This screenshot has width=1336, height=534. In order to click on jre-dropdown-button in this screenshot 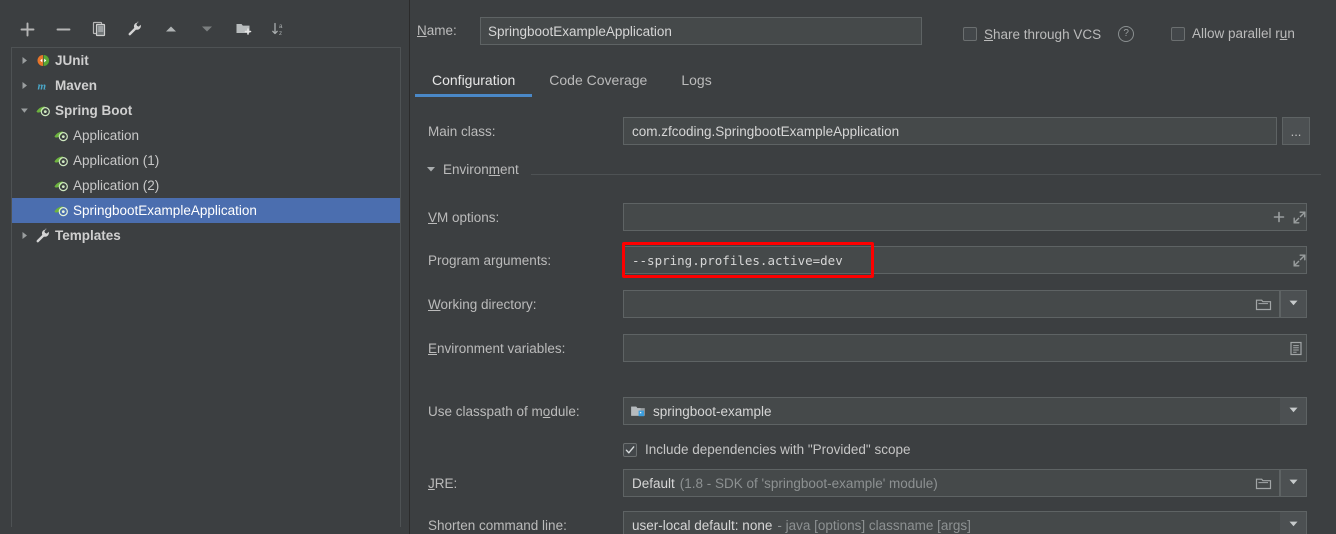, I will do `click(1293, 483)`.